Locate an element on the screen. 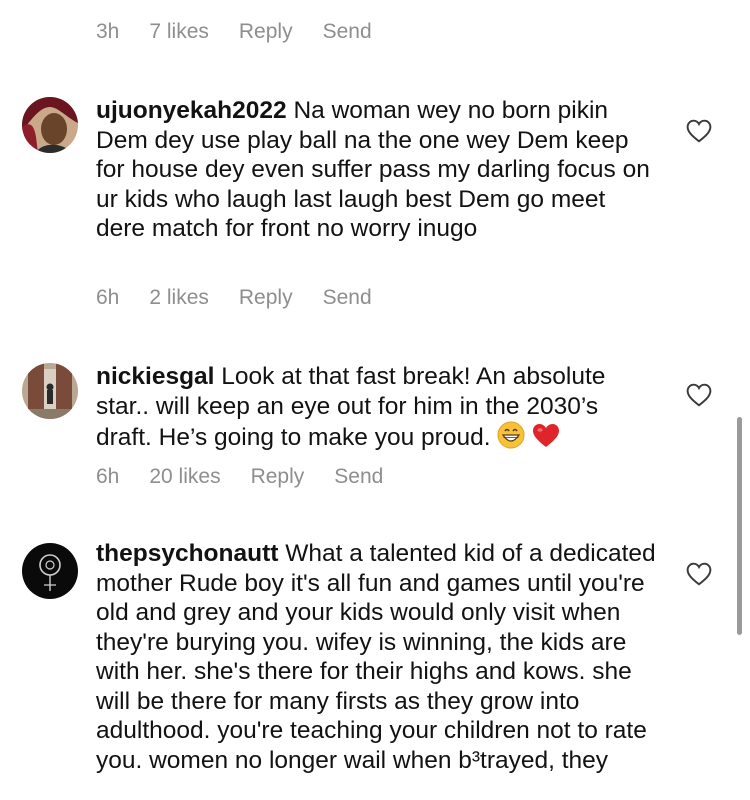 This screenshot has height=800, width=750. comment-time: 3h is located at coordinates (108, 31).